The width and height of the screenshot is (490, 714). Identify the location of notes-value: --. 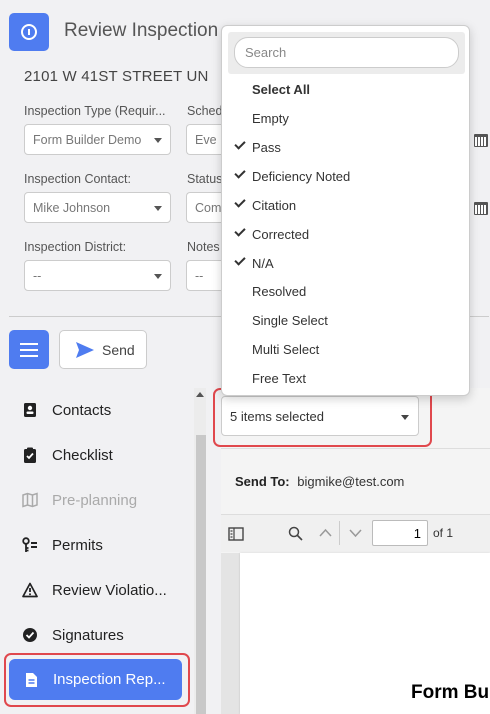
(199, 276).